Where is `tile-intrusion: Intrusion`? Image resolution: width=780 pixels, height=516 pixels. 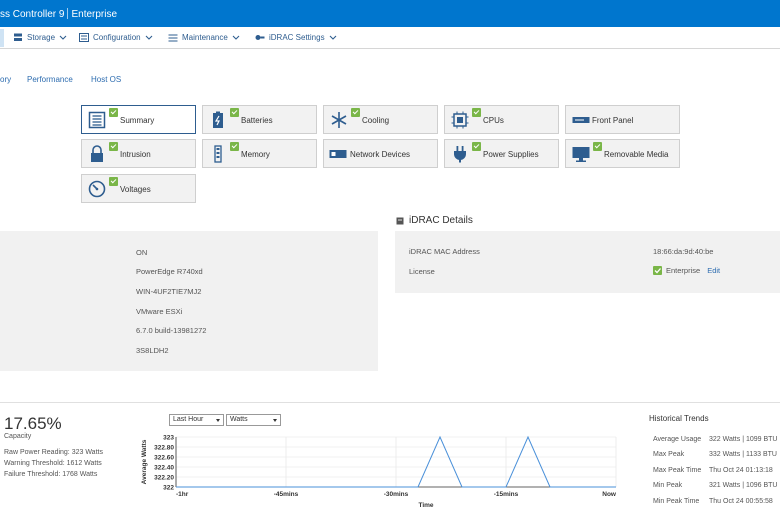
tile-intrusion: Intrusion is located at coordinates (138, 153).